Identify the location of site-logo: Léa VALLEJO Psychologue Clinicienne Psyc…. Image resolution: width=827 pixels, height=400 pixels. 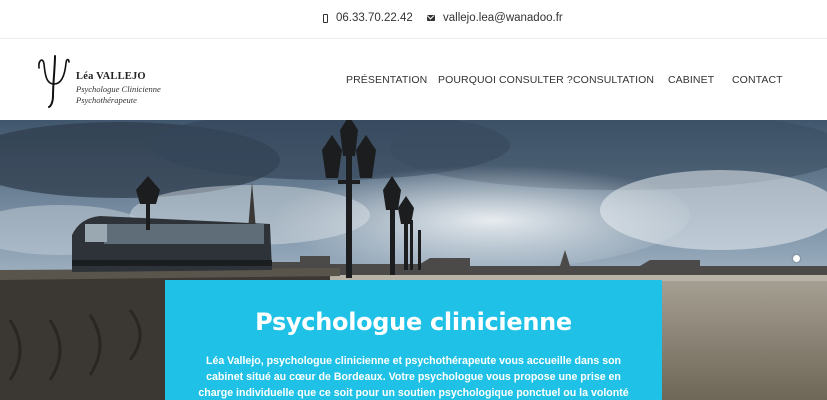
(104, 82).